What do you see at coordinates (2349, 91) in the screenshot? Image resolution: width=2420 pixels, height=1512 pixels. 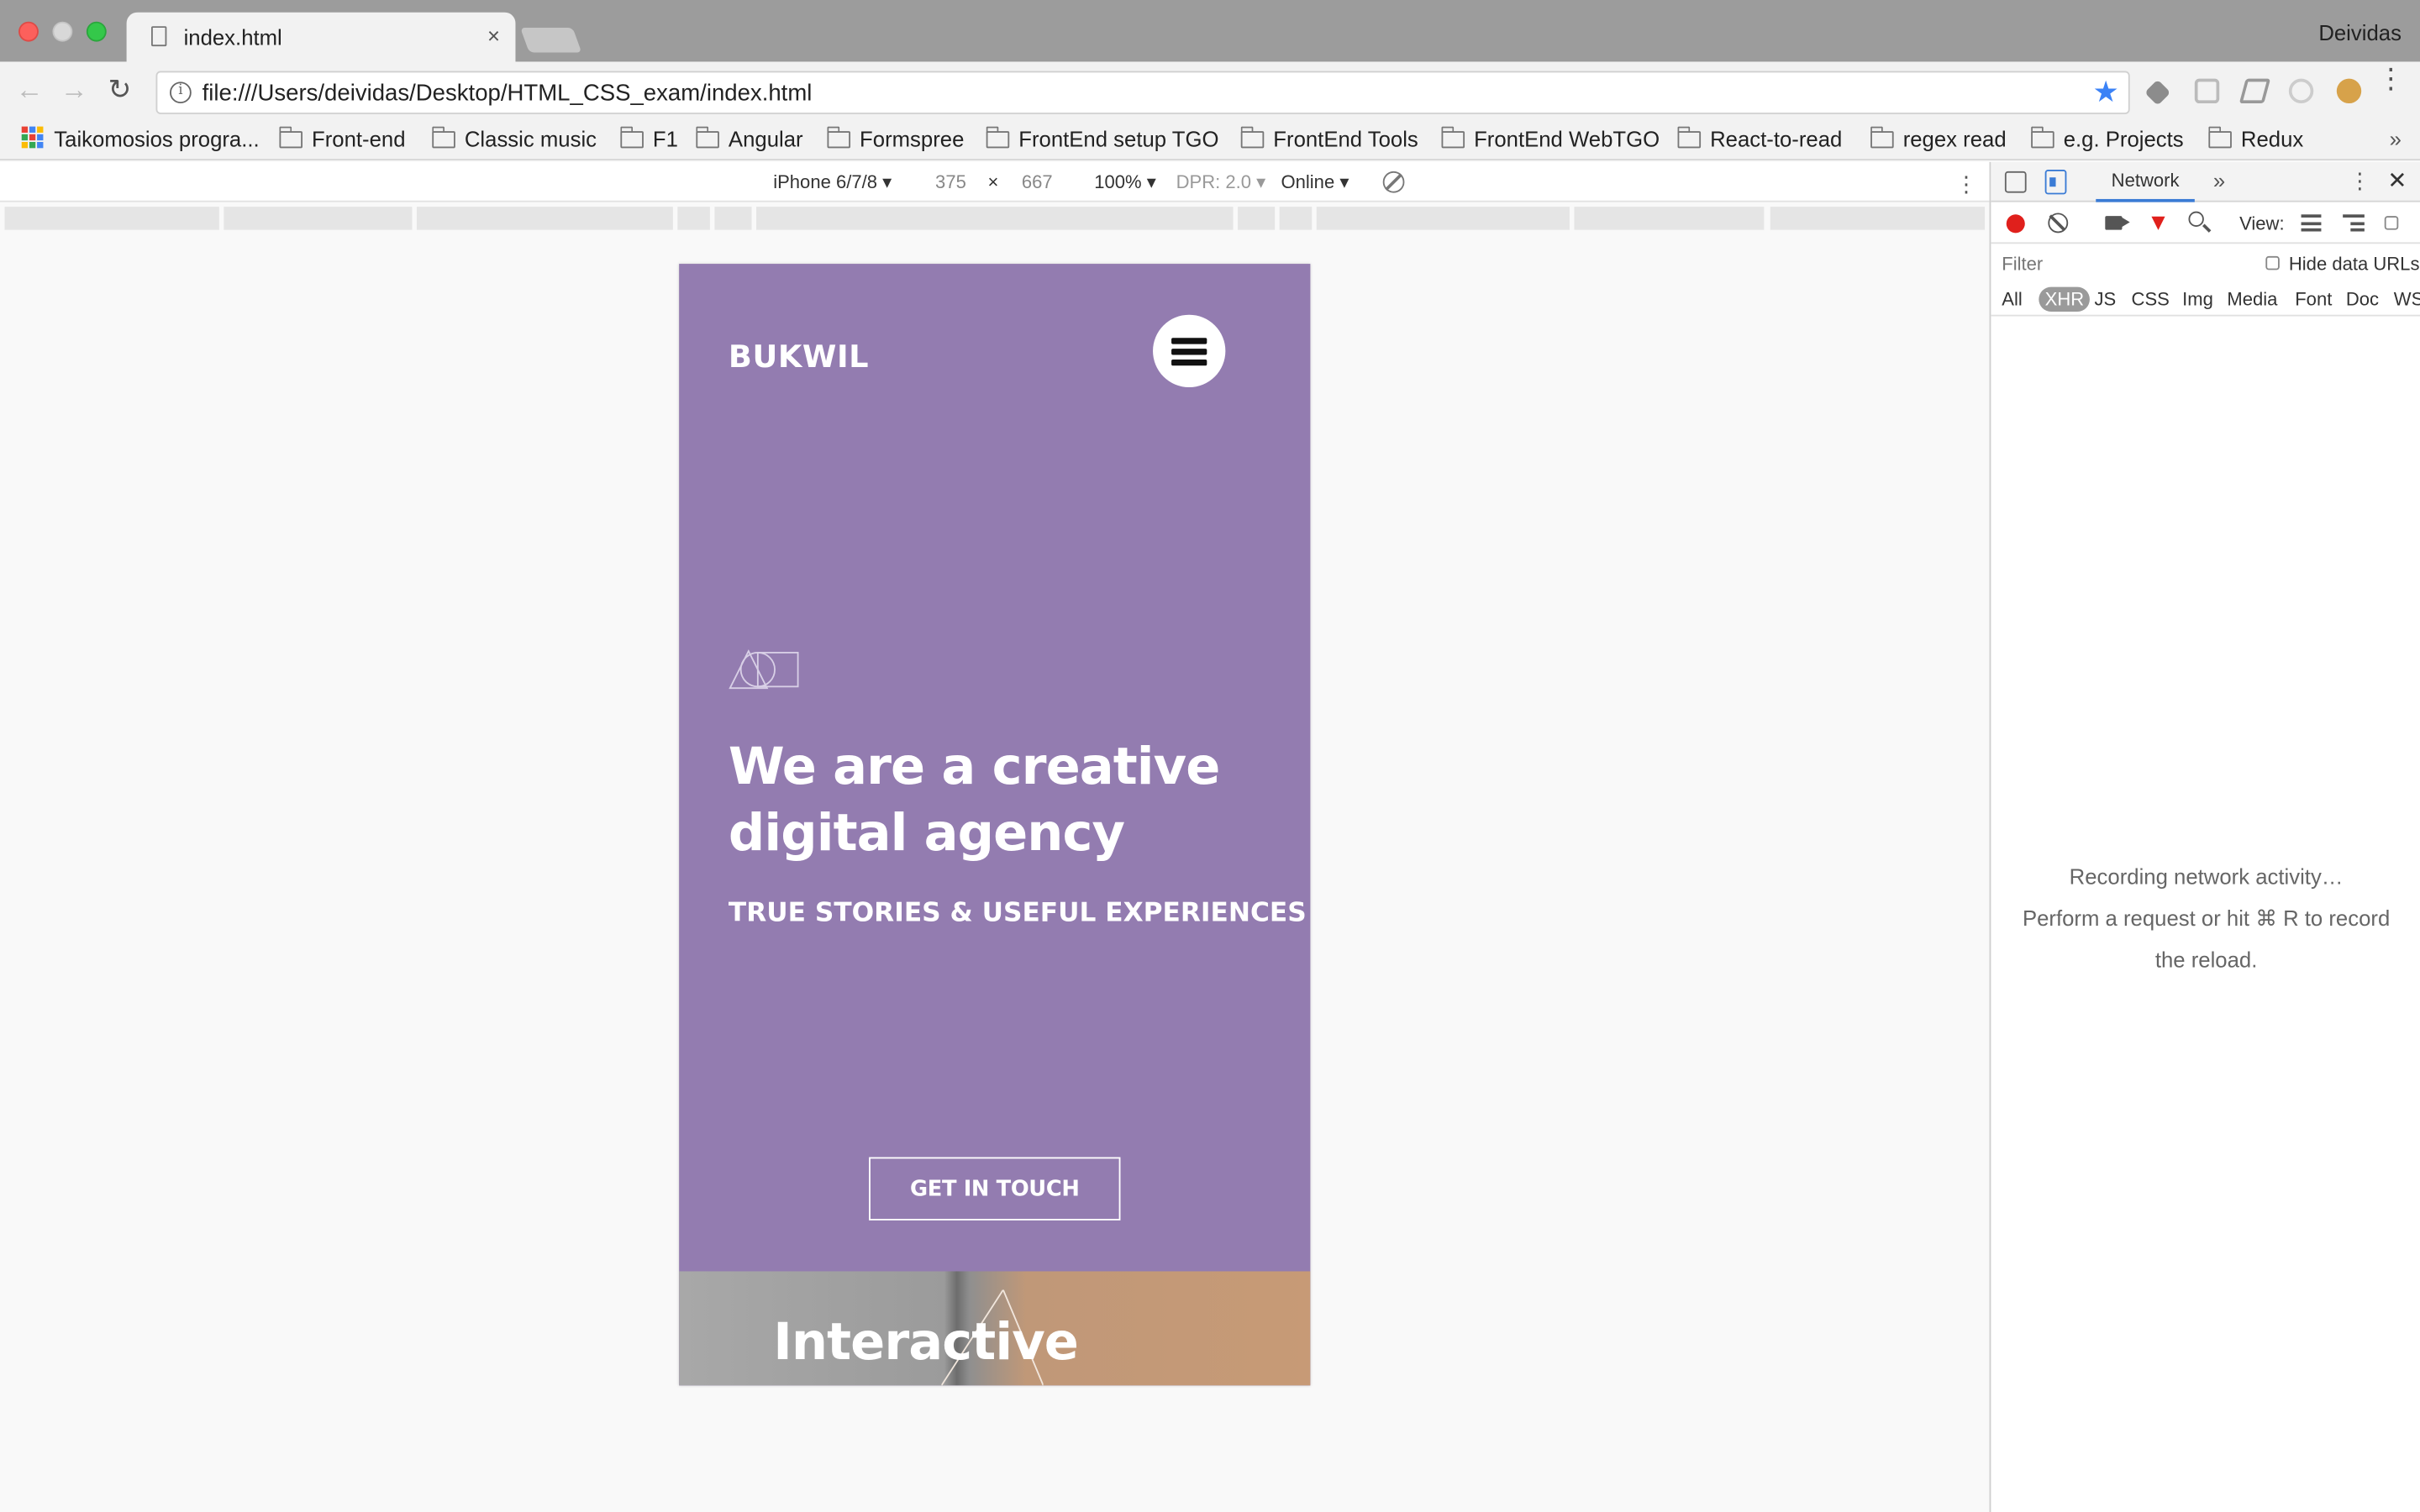 I see `cookie-extension-icon` at bounding box center [2349, 91].